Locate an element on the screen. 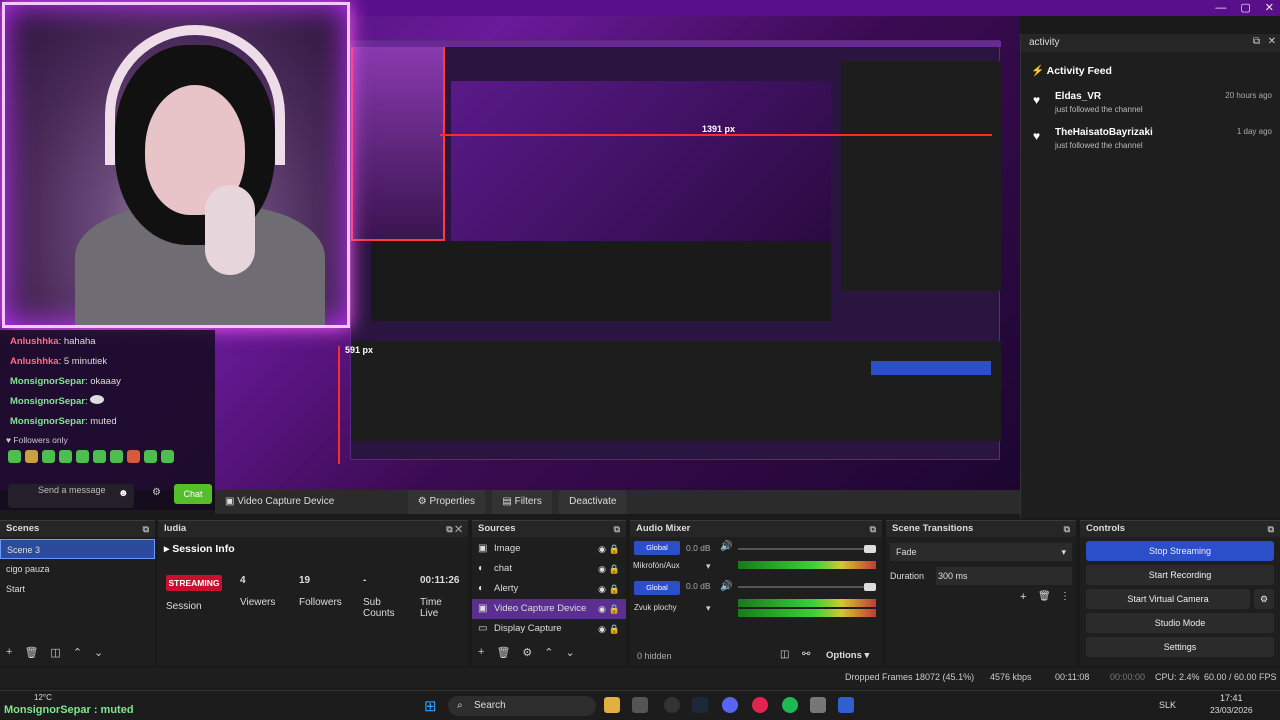 This screenshot has width=1280, height=720. studio-mode-button: Studio Mode is located at coordinates (1180, 623).